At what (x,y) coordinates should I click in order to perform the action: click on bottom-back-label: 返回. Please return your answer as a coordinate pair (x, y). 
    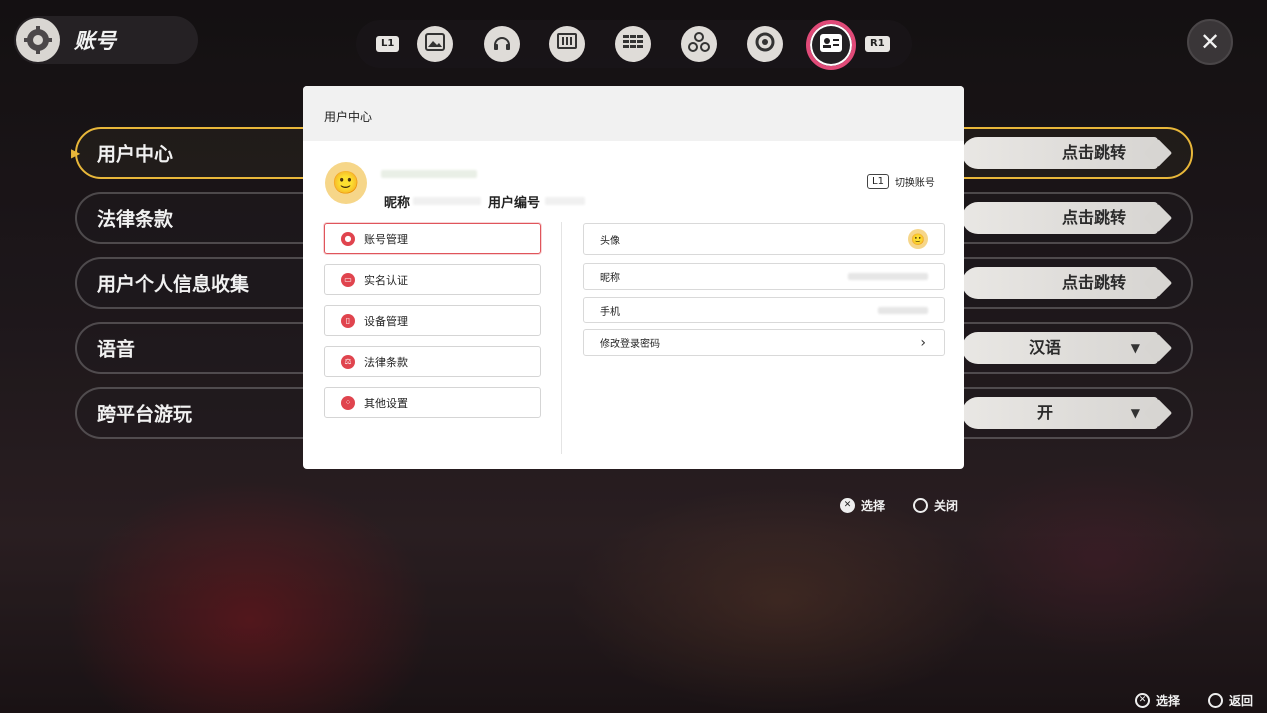
    Looking at the image, I should click on (1241, 701).